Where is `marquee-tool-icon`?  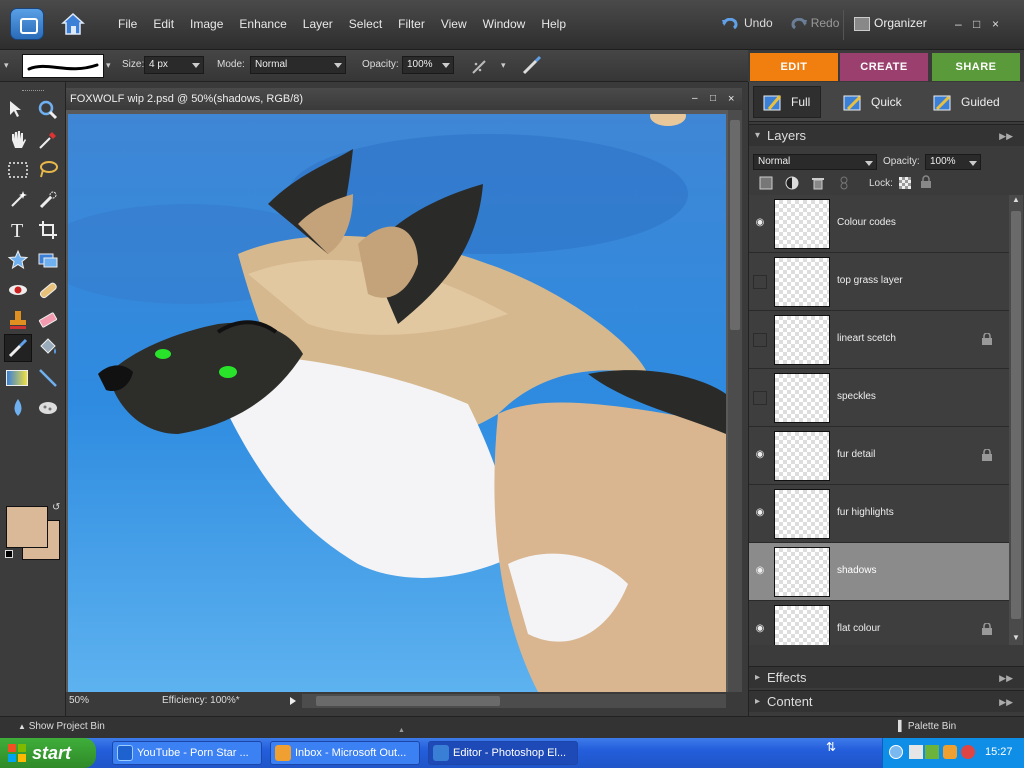 marquee-tool-icon is located at coordinates (18, 170).